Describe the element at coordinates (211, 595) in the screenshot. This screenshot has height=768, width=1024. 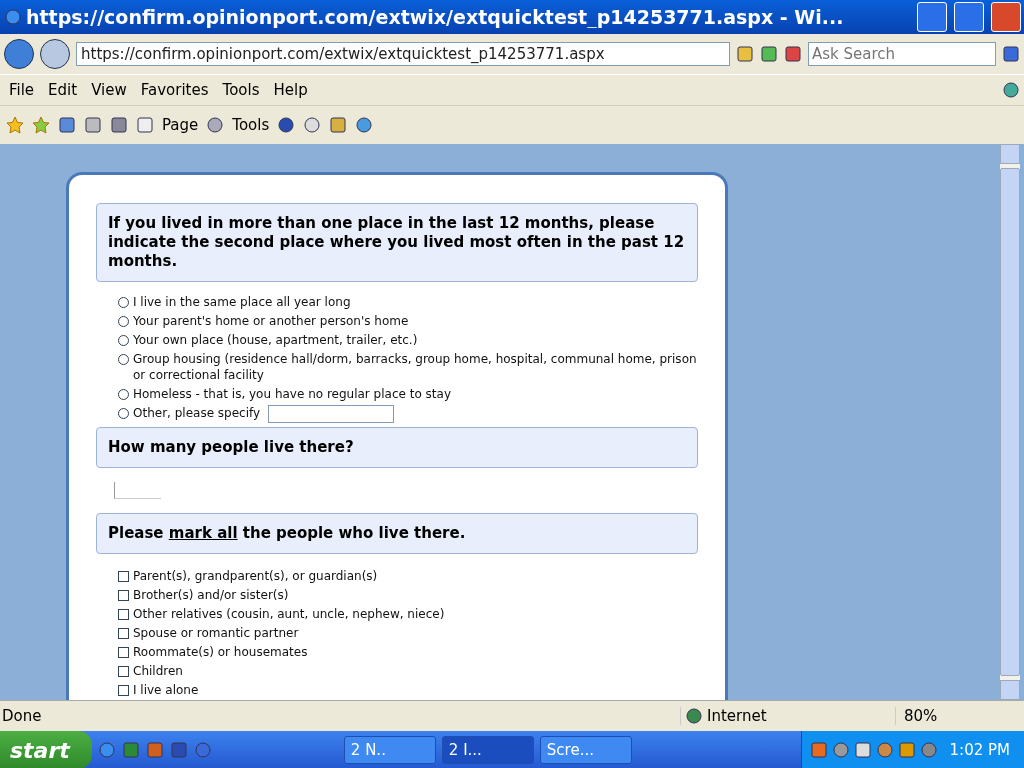
I see `option-label: Brother(s) and/or sister(s)` at that location.